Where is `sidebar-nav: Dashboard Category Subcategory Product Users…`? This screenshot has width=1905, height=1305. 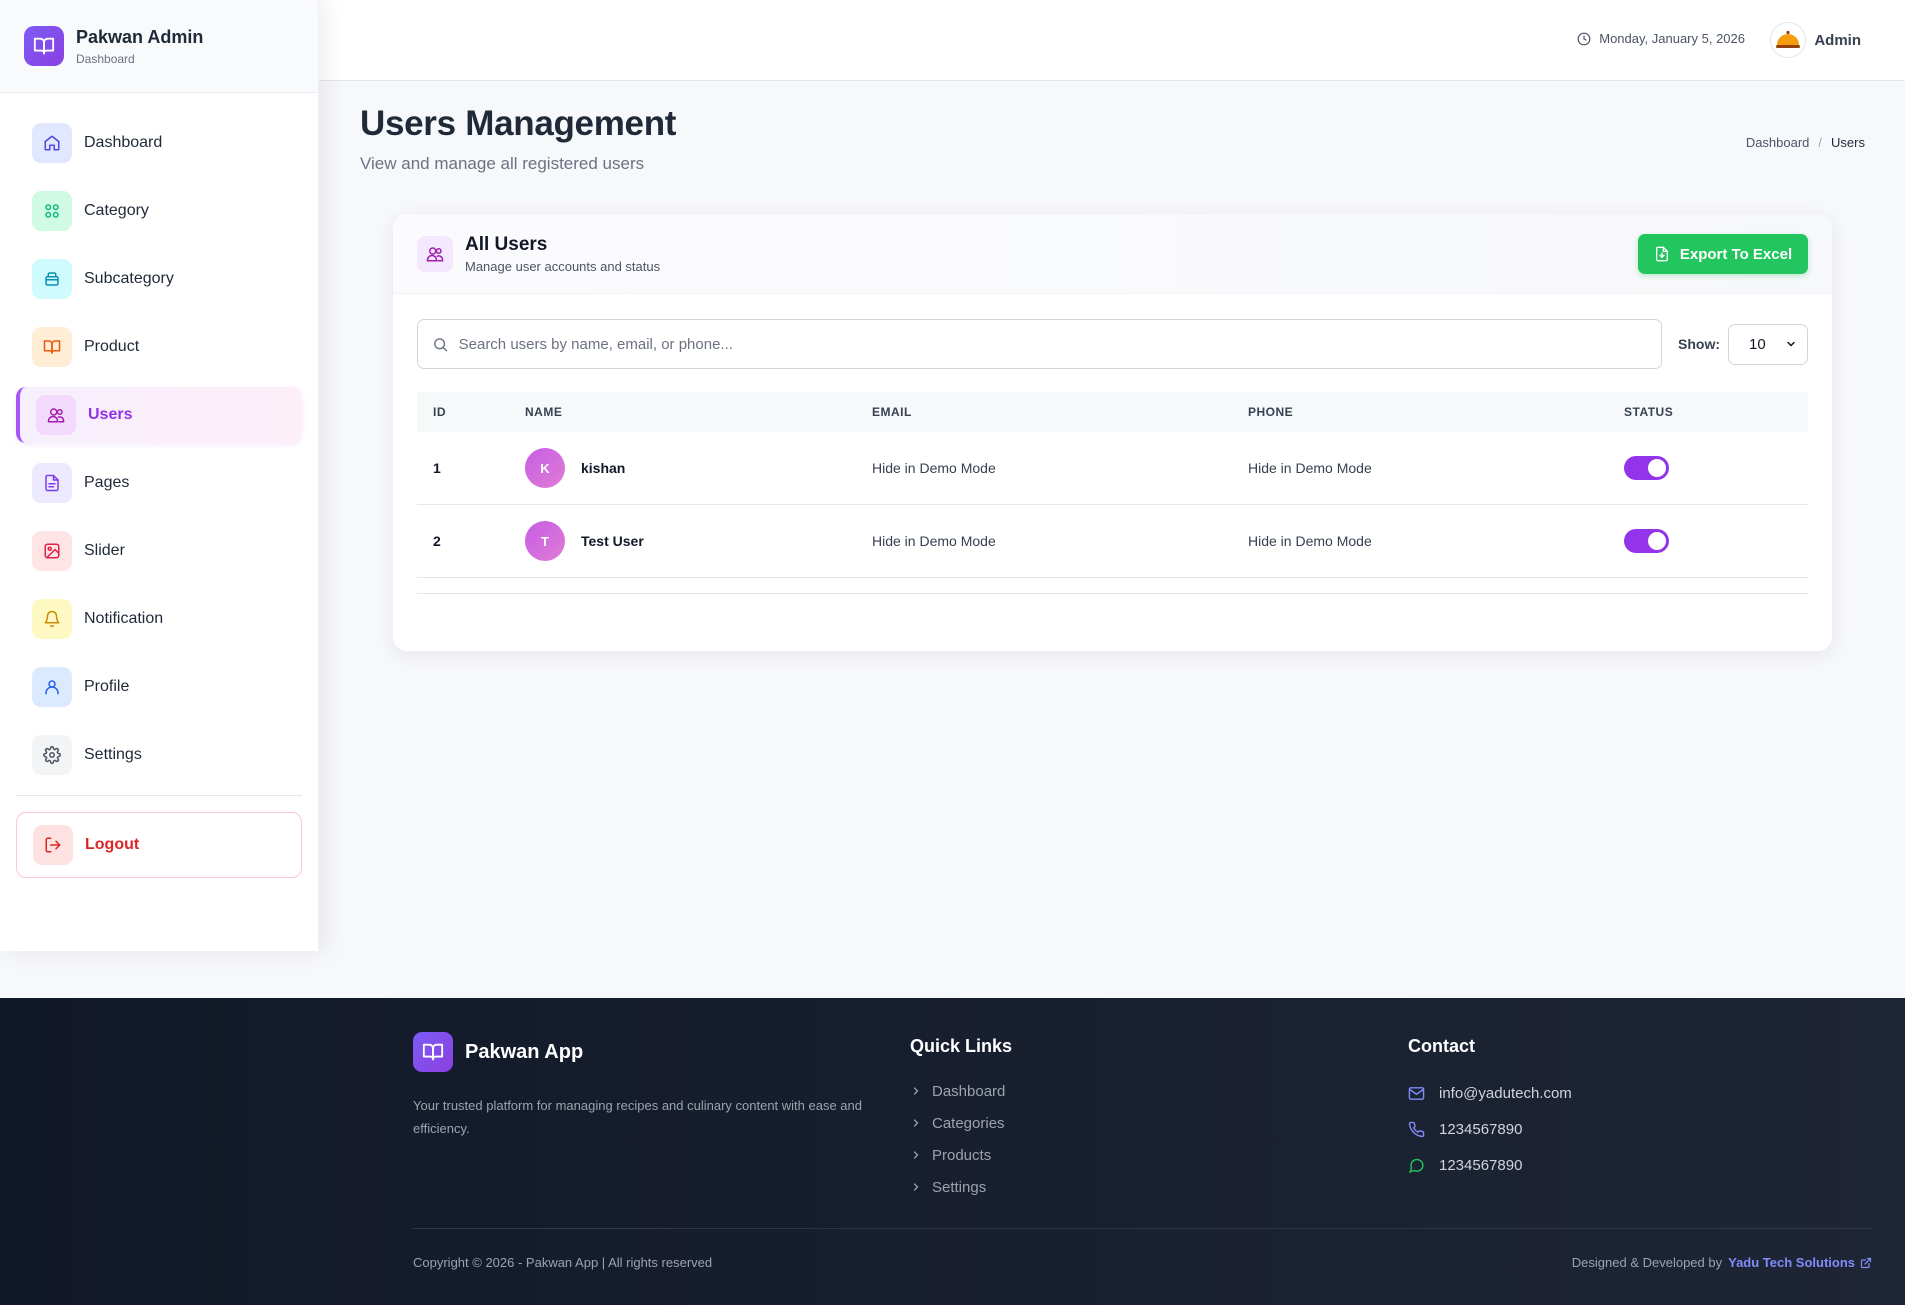
sidebar-nav: Dashboard Category Subcategory Product Users… is located at coordinates (159, 438).